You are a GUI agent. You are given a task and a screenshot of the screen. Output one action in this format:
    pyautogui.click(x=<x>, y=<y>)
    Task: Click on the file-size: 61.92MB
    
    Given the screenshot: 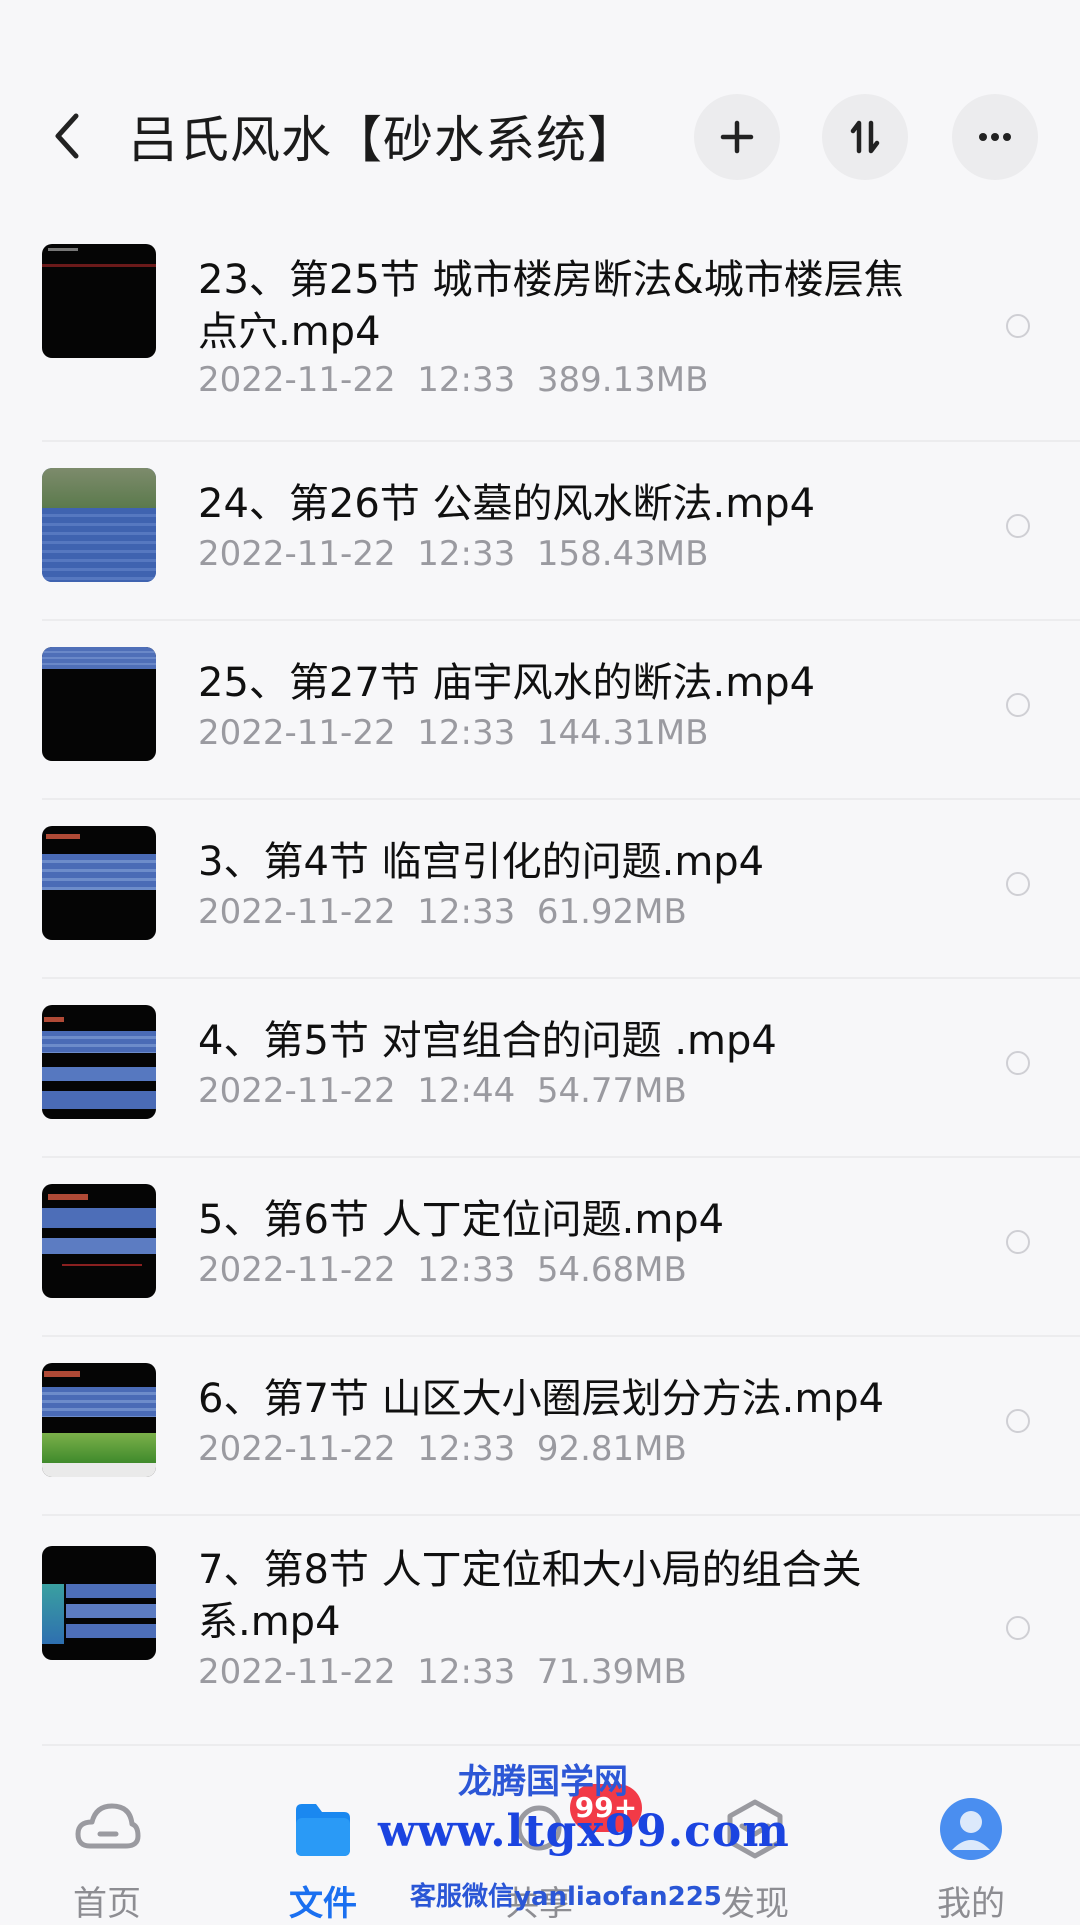 What is the action you would take?
    pyautogui.click(x=611, y=912)
    